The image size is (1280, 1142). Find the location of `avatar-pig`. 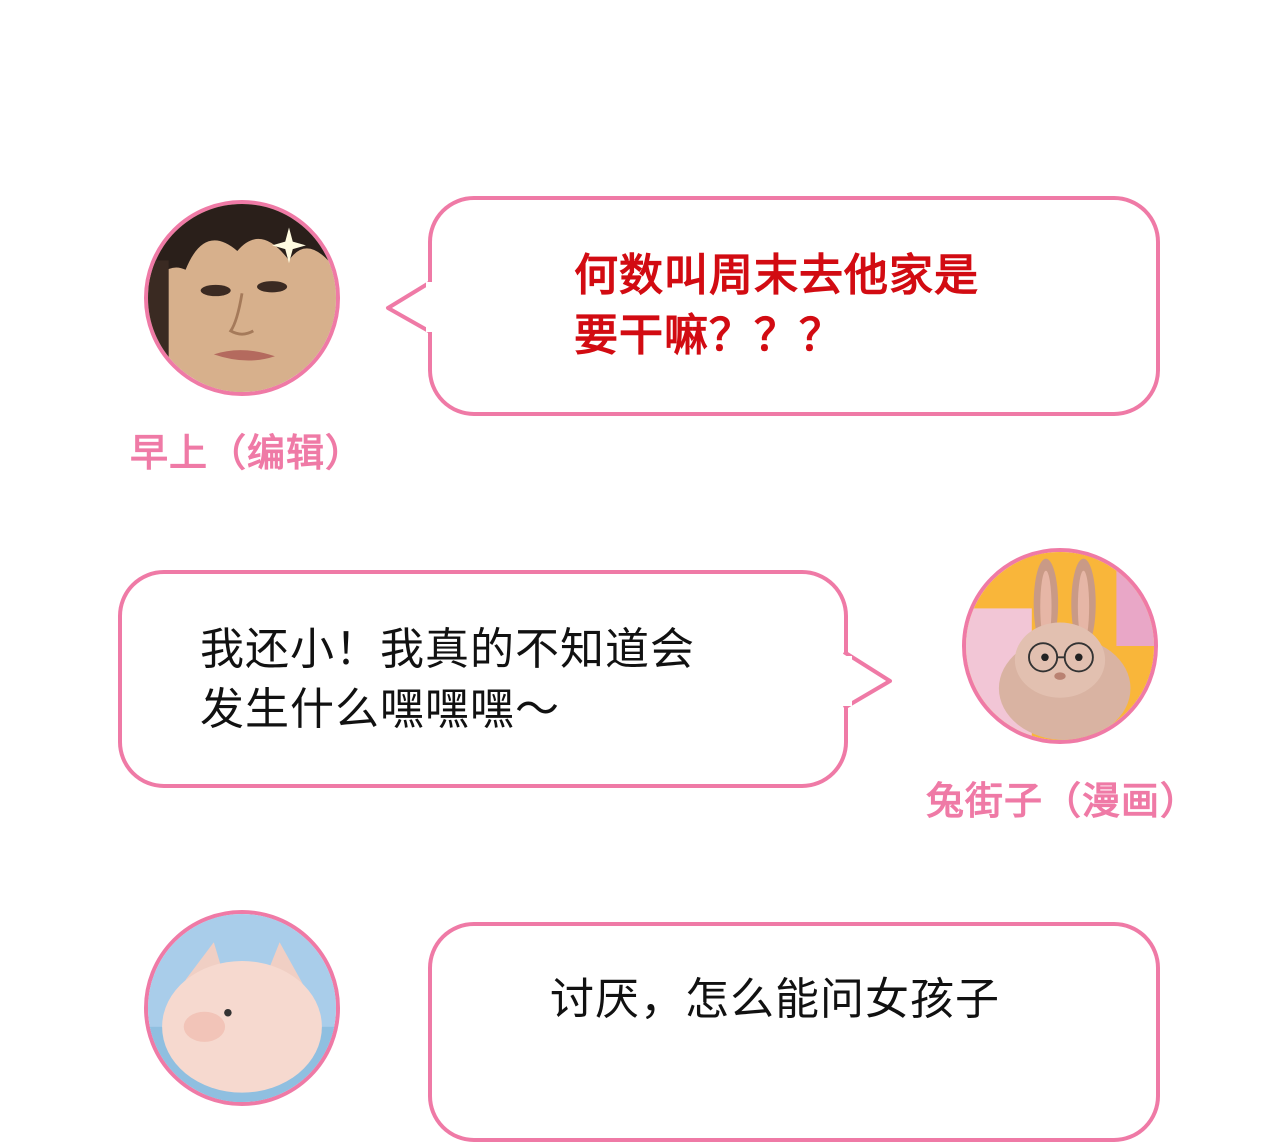

avatar-pig is located at coordinates (242, 1008).